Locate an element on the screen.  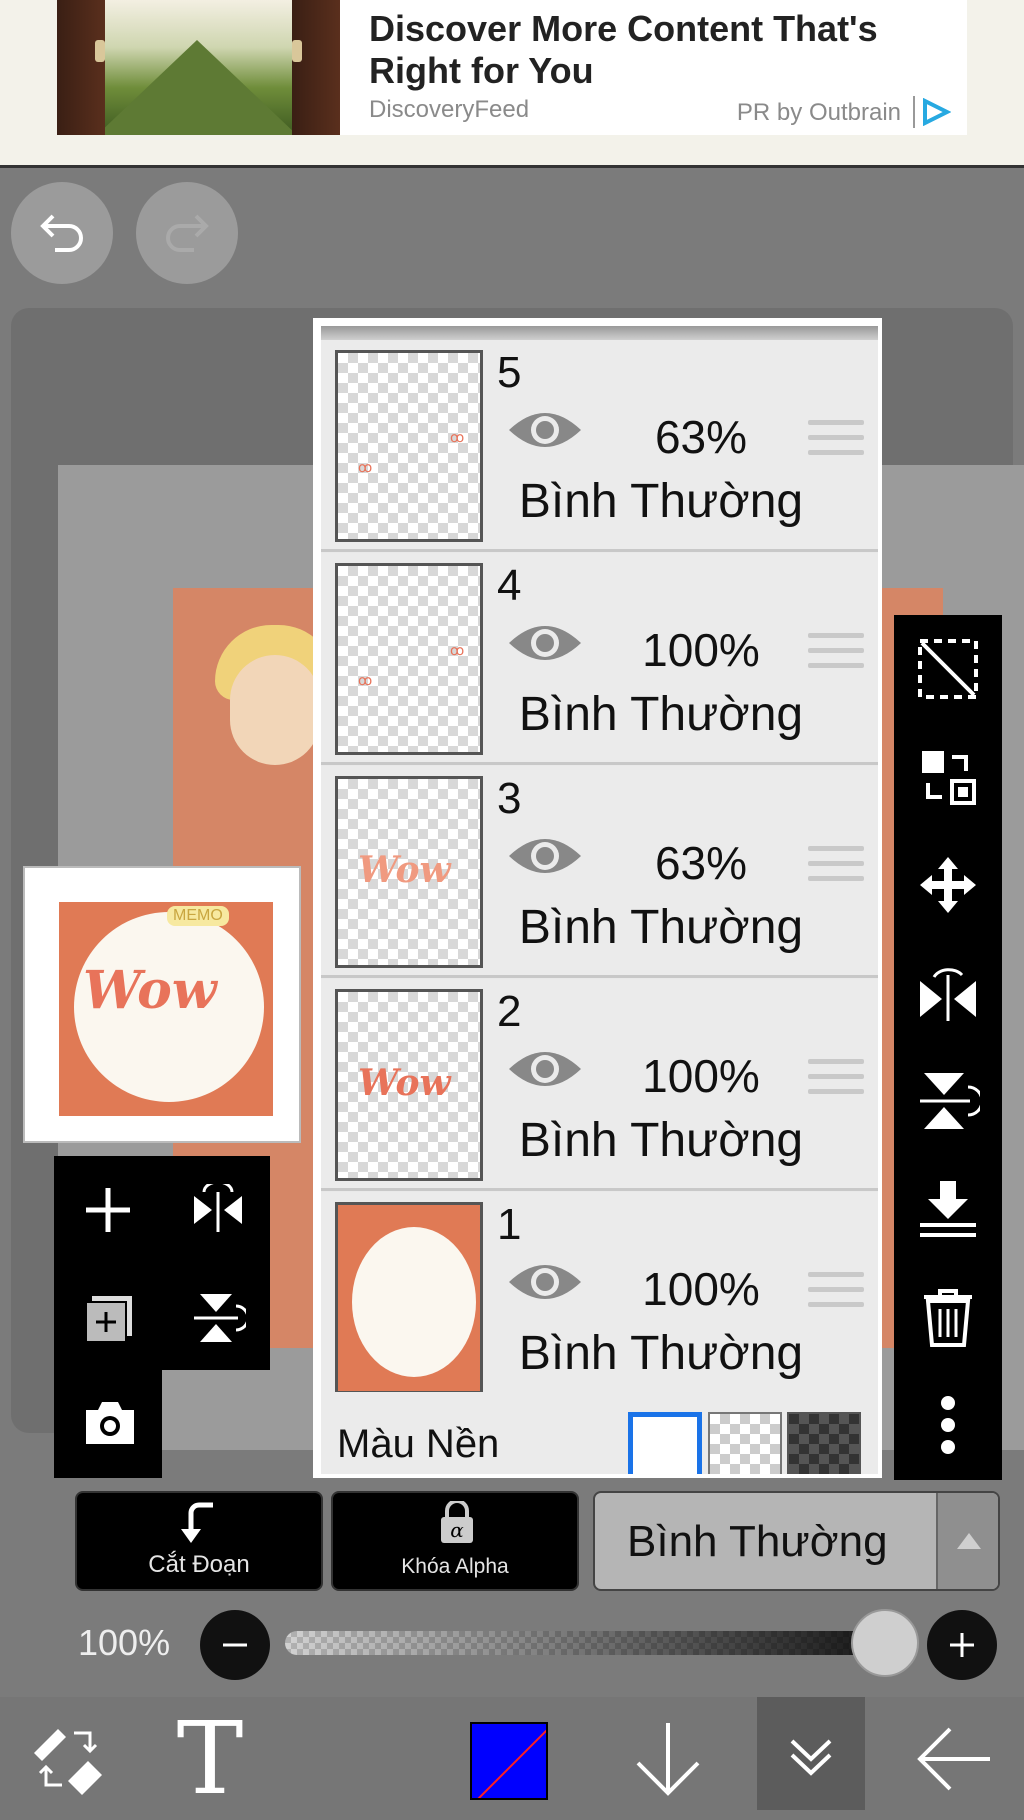
trash-icon is located at coordinates (948, 1318).